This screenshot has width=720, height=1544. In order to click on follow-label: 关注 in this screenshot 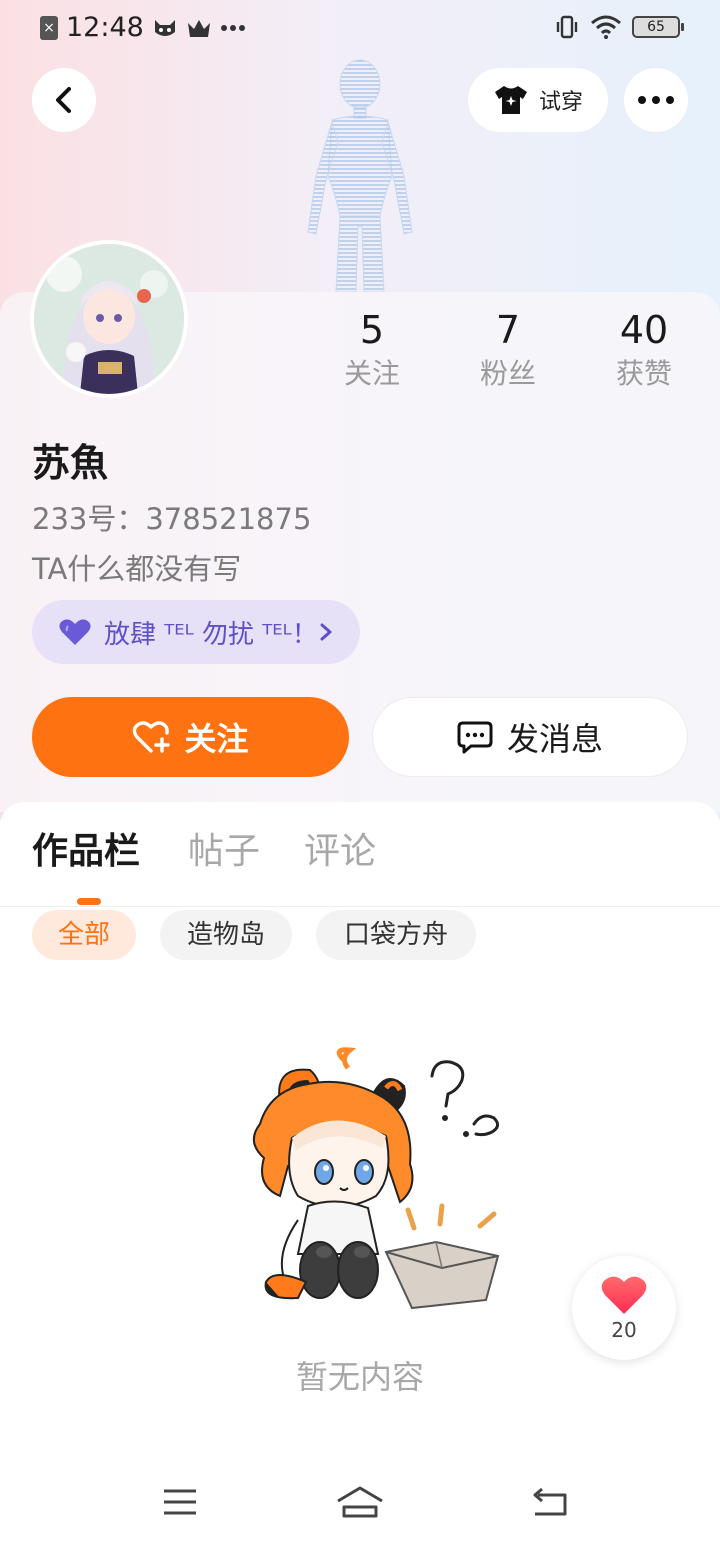, I will do `click(216, 739)`.